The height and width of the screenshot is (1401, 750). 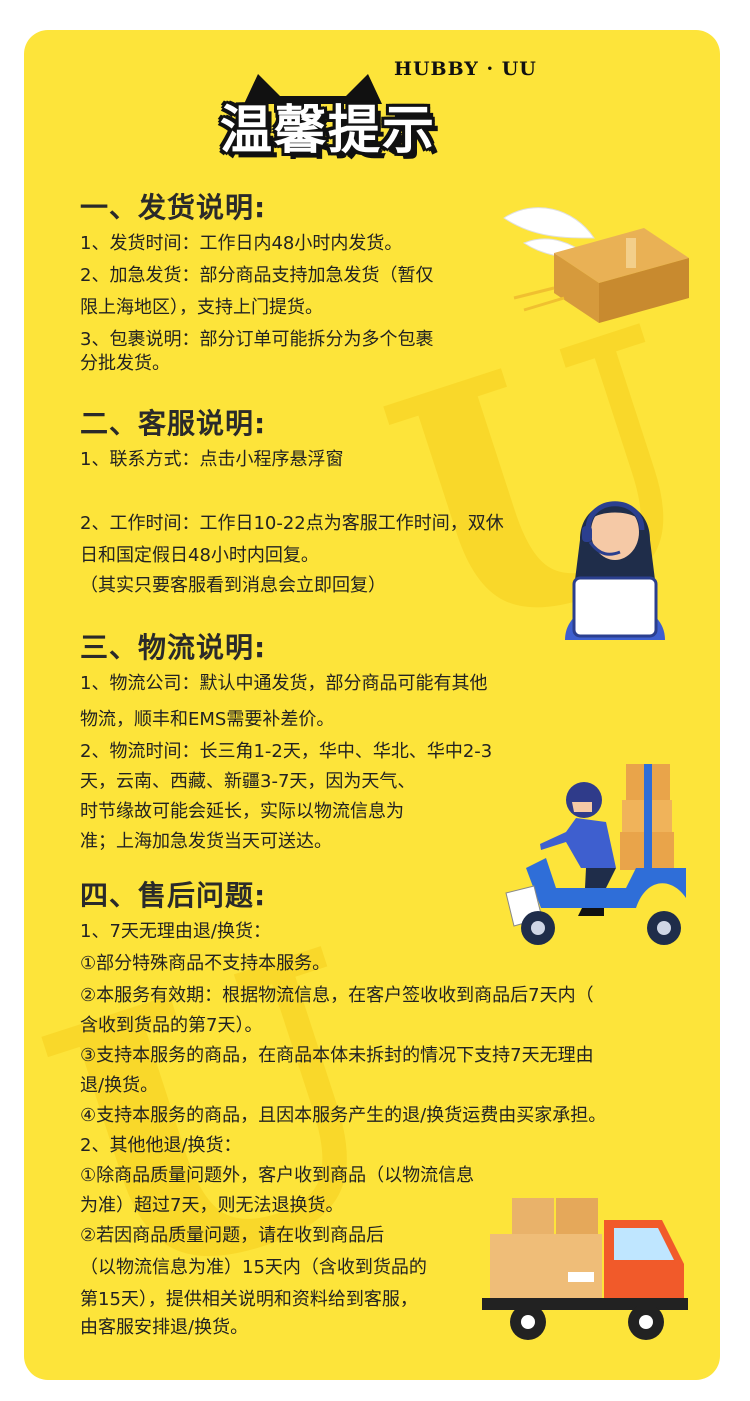 I want to click on winged-box-icon, so click(x=596, y=265).